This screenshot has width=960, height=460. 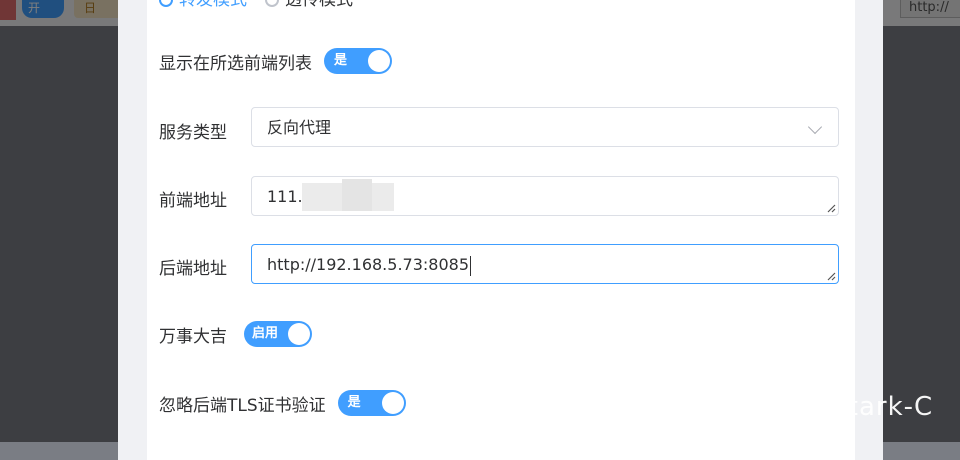 What do you see at coordinates (358, 61) in the screenshot?
I see `show-in-list-switch: 是` at bounding box center [358, 61].